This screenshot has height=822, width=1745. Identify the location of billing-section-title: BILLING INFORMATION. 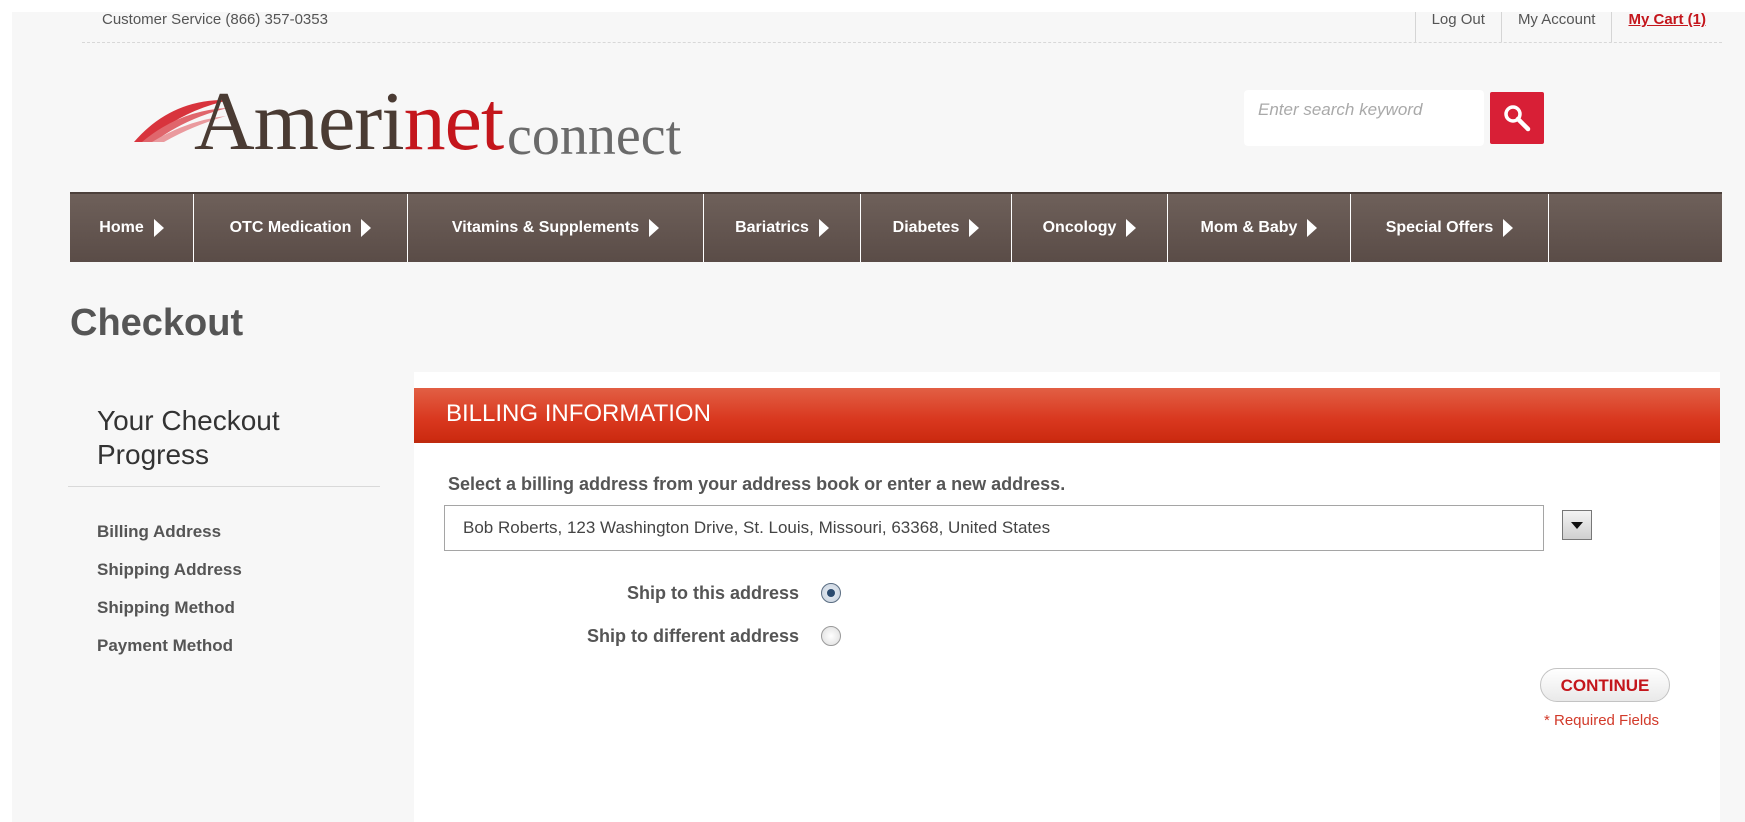
(578, 413).